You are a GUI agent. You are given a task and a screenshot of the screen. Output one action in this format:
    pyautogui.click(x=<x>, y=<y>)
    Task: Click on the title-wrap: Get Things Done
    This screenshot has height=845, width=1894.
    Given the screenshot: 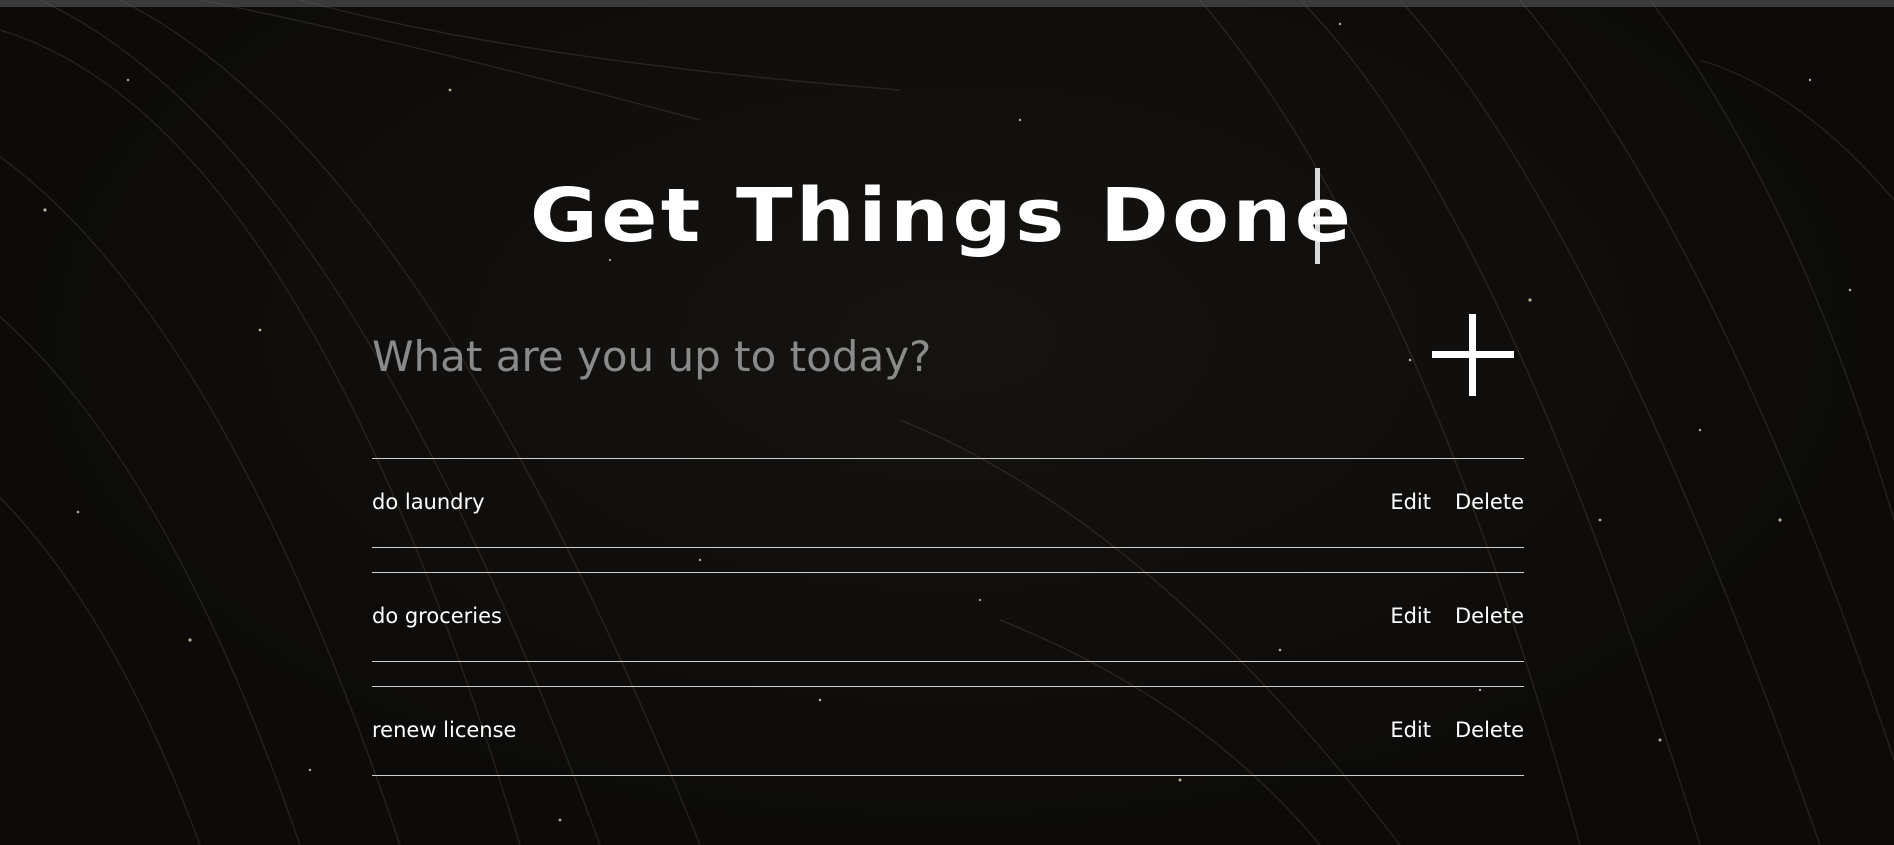 What is the action you would take?
    pyautogui.click(x=947, y=216)
    